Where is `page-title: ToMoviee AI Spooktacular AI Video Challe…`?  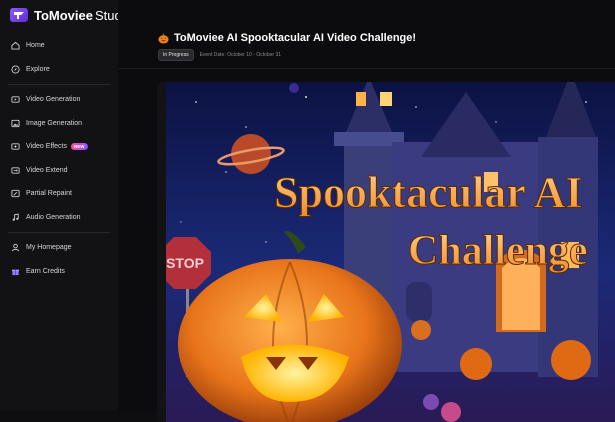 page-title: ToMoviee AI Spooktacular AI Video Challe… is located at coordinates (295, 38).